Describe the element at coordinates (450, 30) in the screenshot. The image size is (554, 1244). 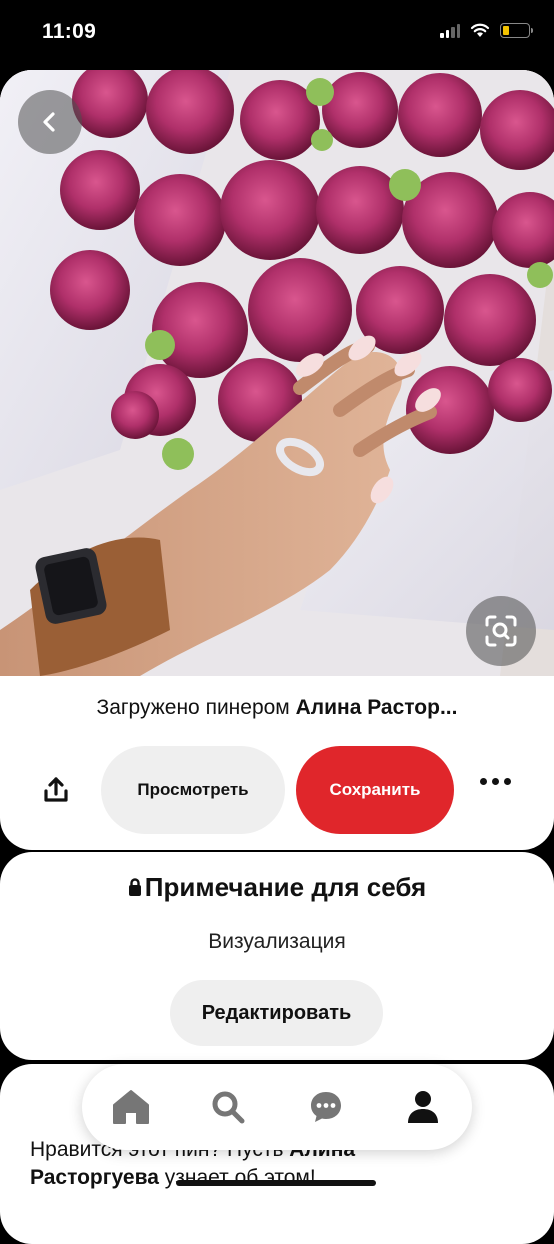
I see `signal-icon` at that location.